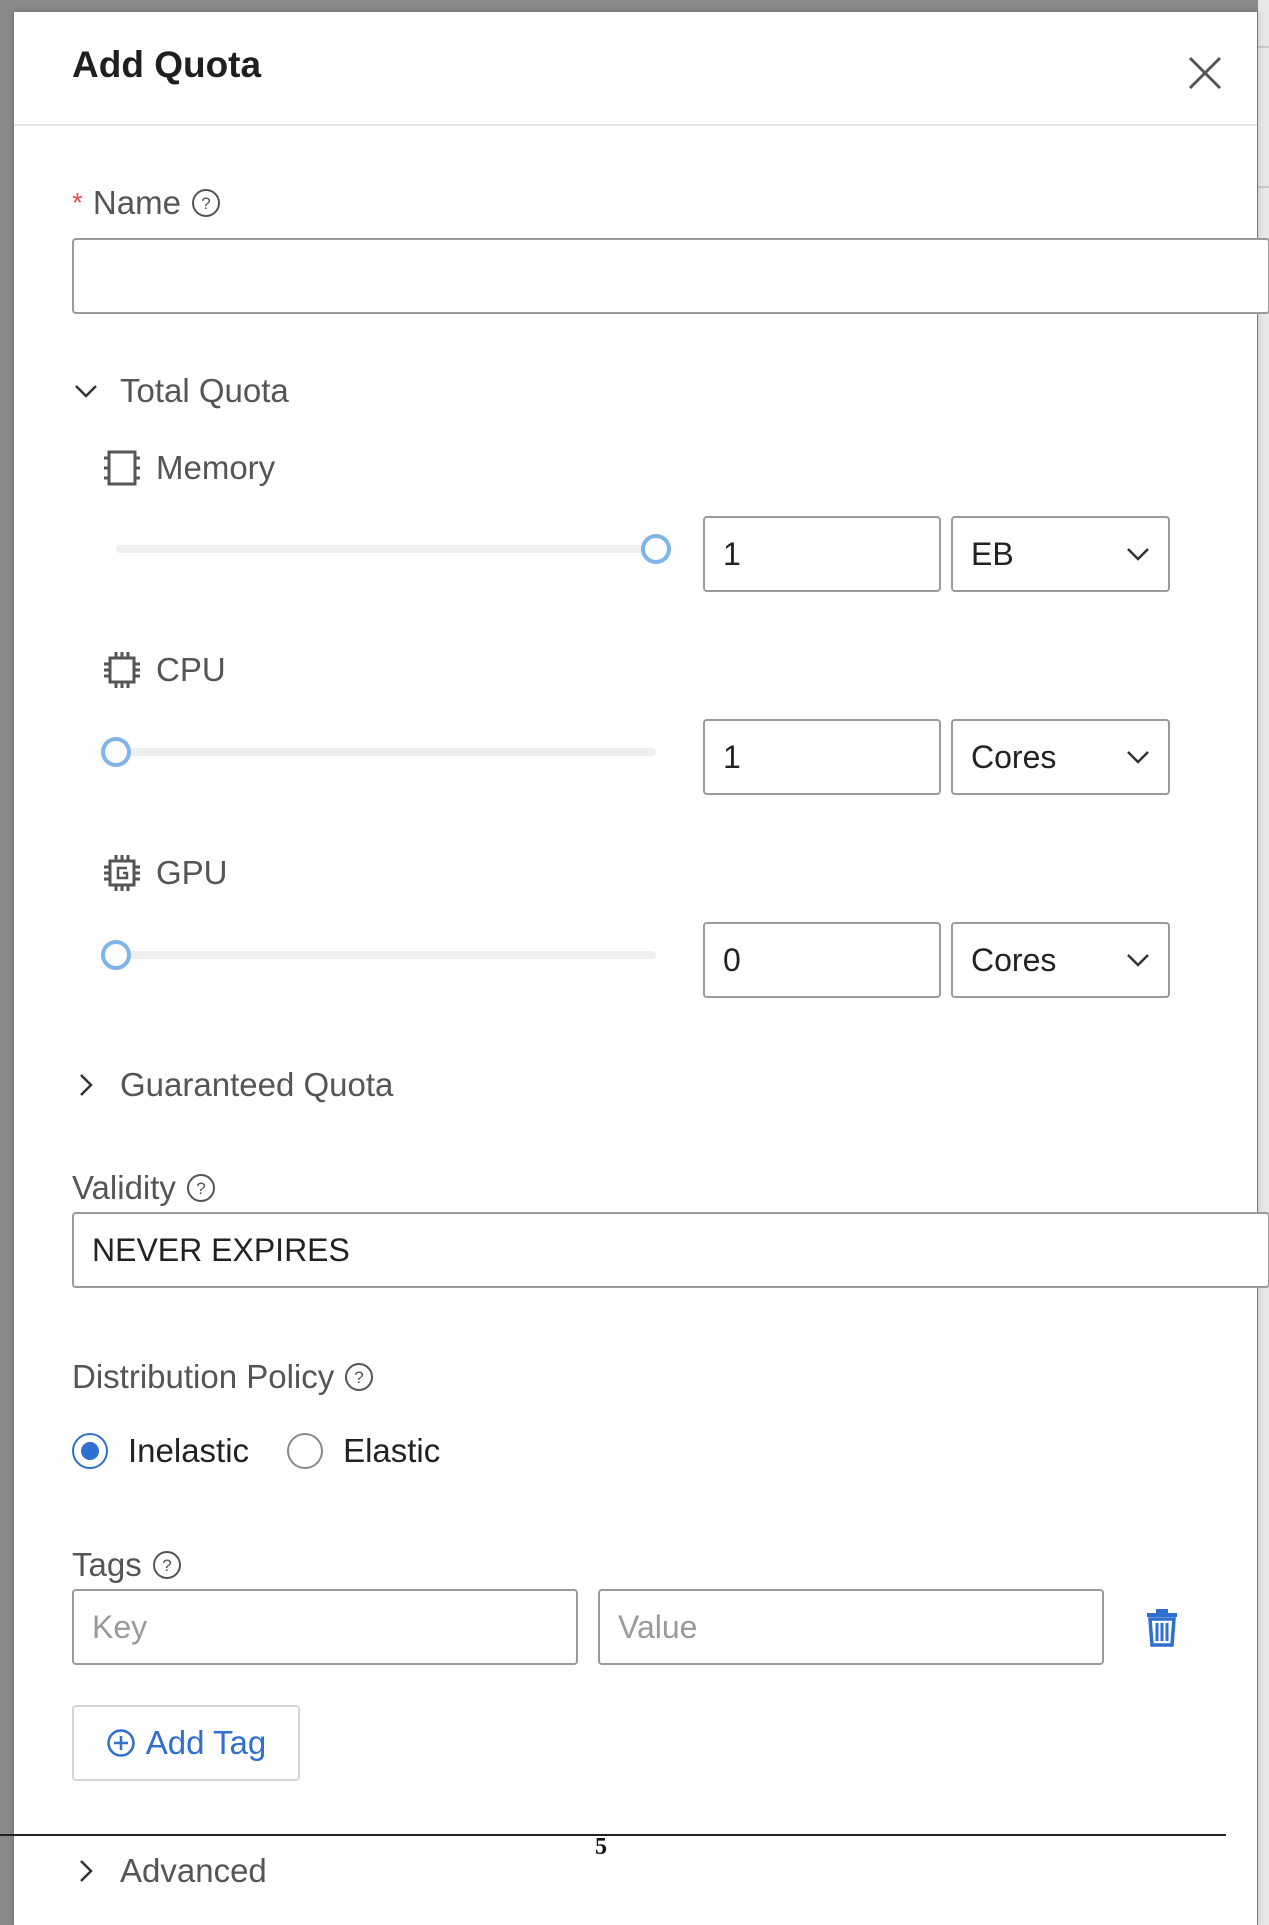  I want to click on name-label: * Name ?, so click(146, 203).